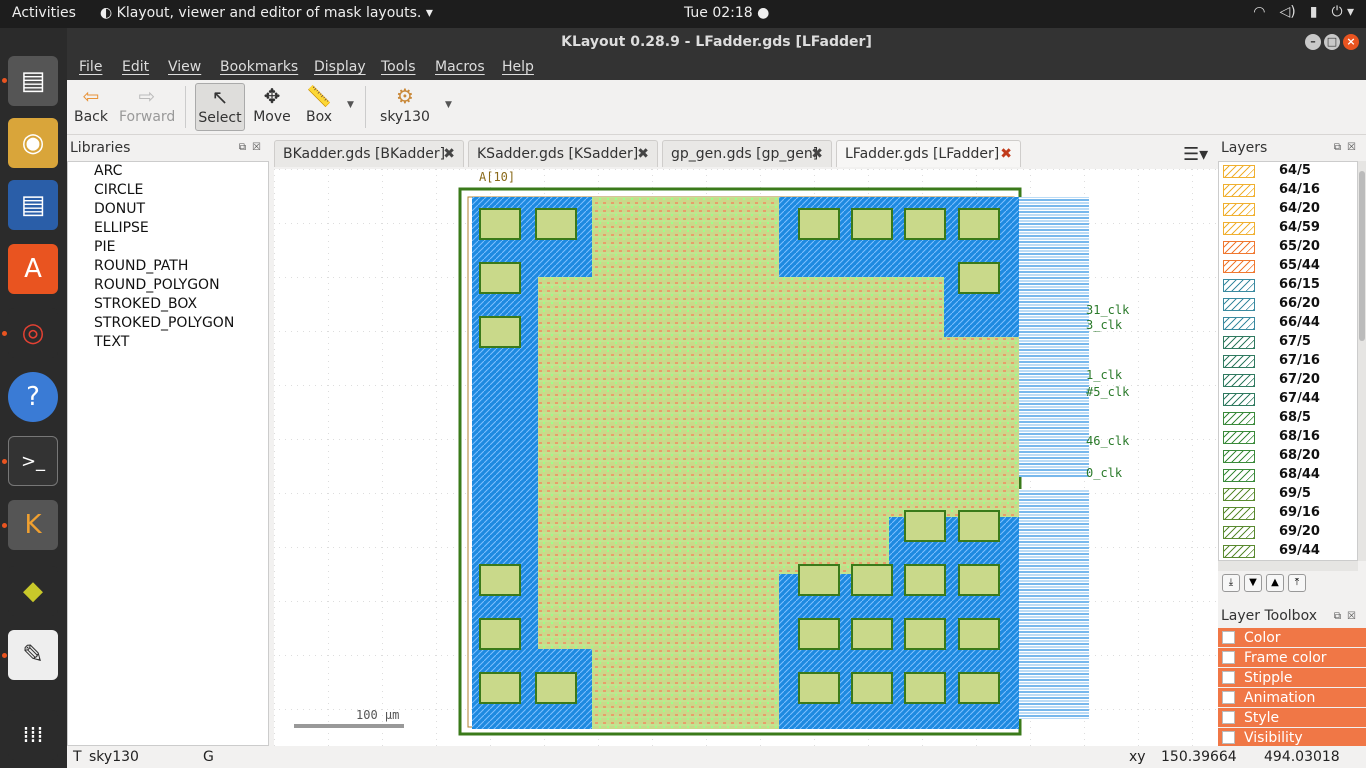 The image size is (1366, 768). Describe the element at coordinates (1288, 266) in the screenshot. I see `layer-row: 65/44` at that location.